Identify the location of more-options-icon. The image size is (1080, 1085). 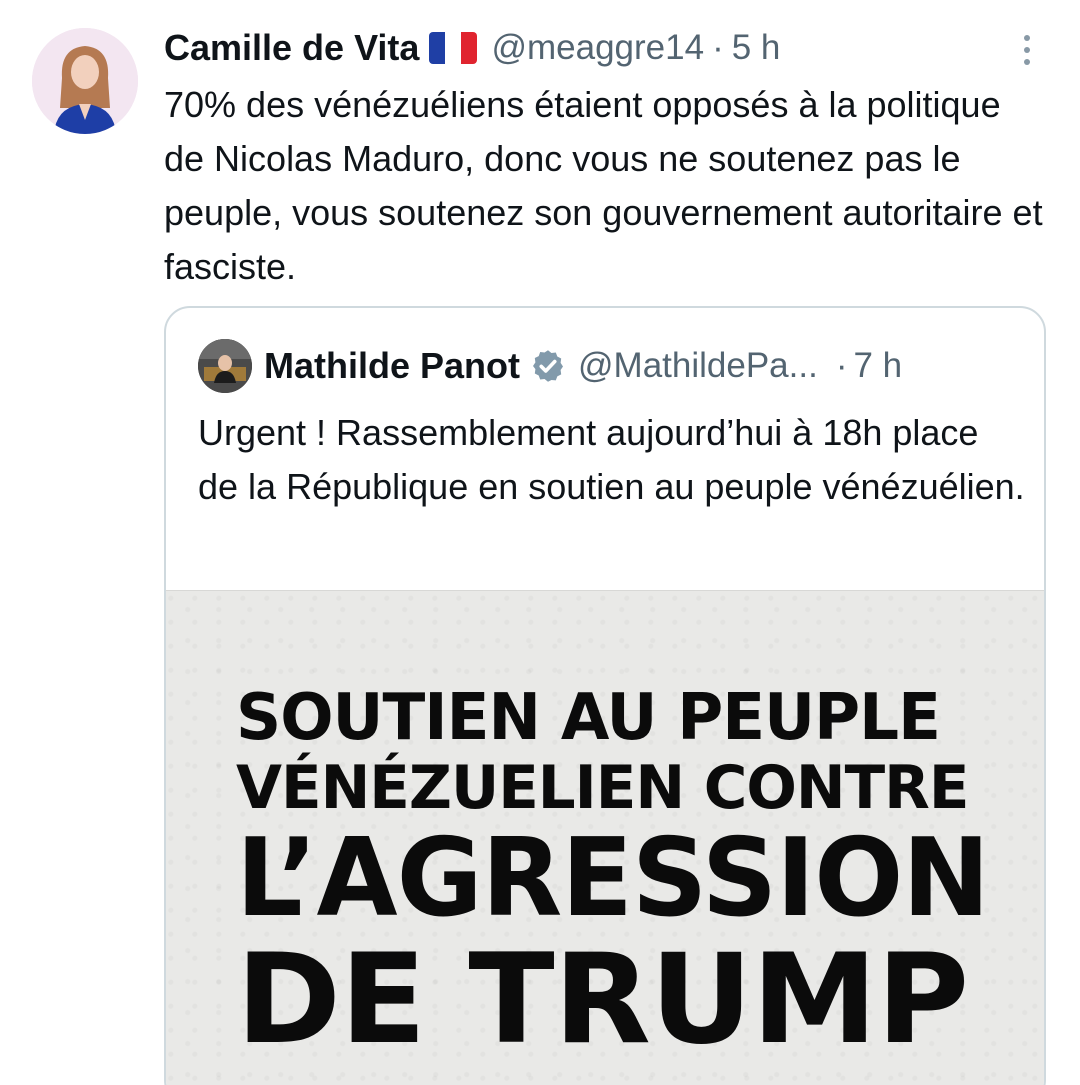
(1027, 50).